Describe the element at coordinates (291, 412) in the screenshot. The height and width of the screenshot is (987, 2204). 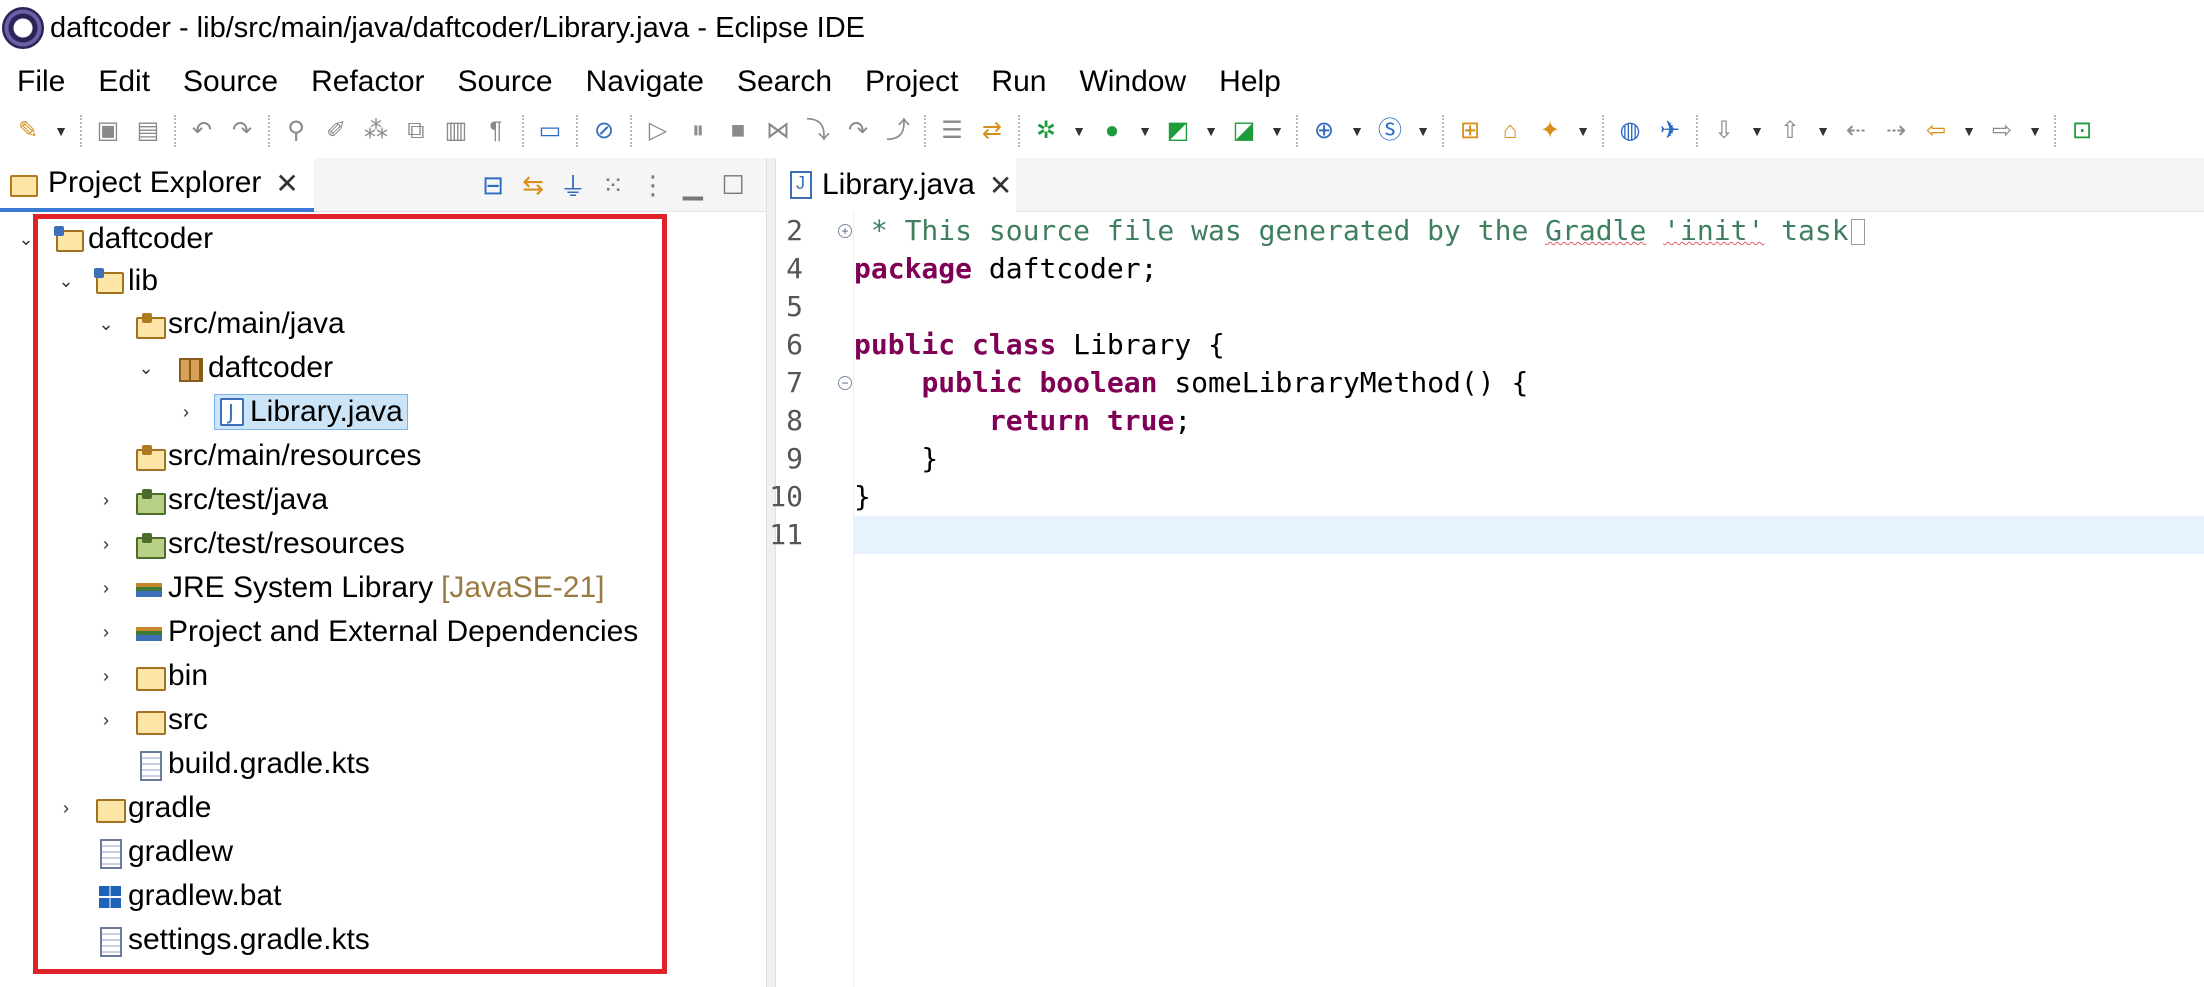
I see `tree-item-library-java: › Library.java` at that location.